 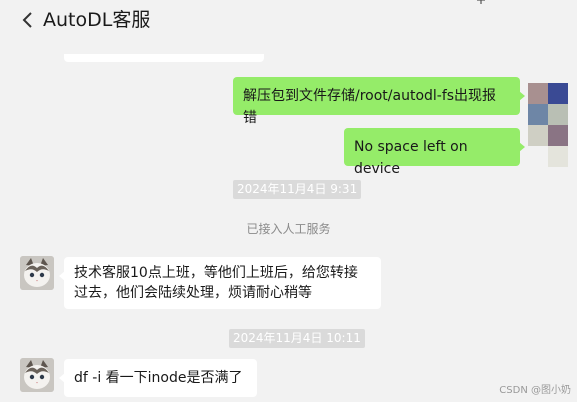 What do you see at coordinates (28, 20) in the screenshot?
I see `chevron-left-icon` at bounding box center [28, 20].